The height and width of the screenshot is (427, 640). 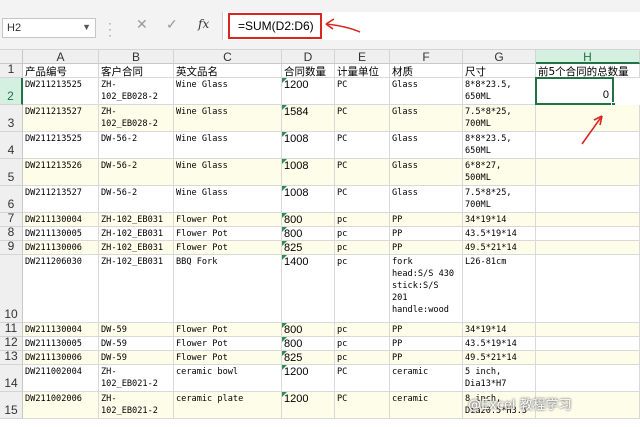 I want to click on cell-g: 5 inch, Dia13*H7, so click(x=499, y=378).